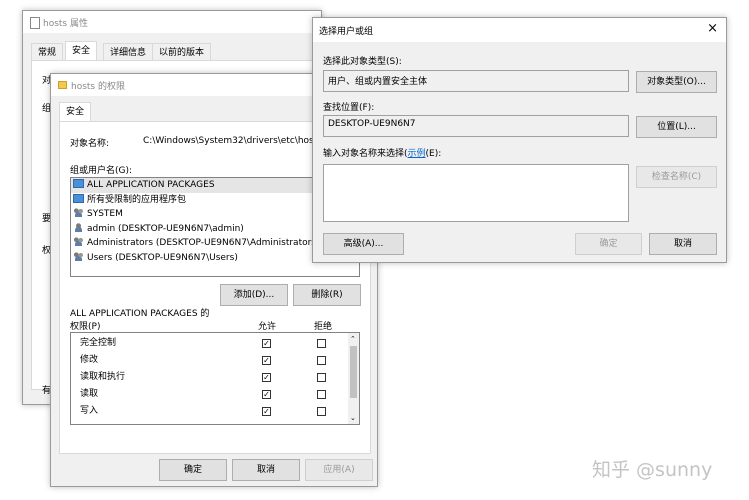  I want to click on permissions-rows: 完全控制 ✓ 修改 ✓ 读取和执行 ✓ 读取 ✓ 写入 ✓, so click(209, 377).